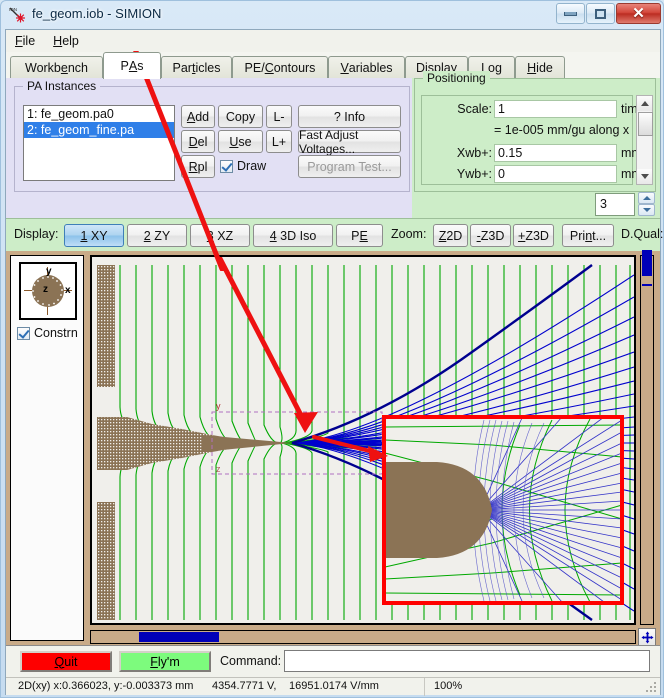  I want to click on z2d-label: Z2D, so click(450, 235).